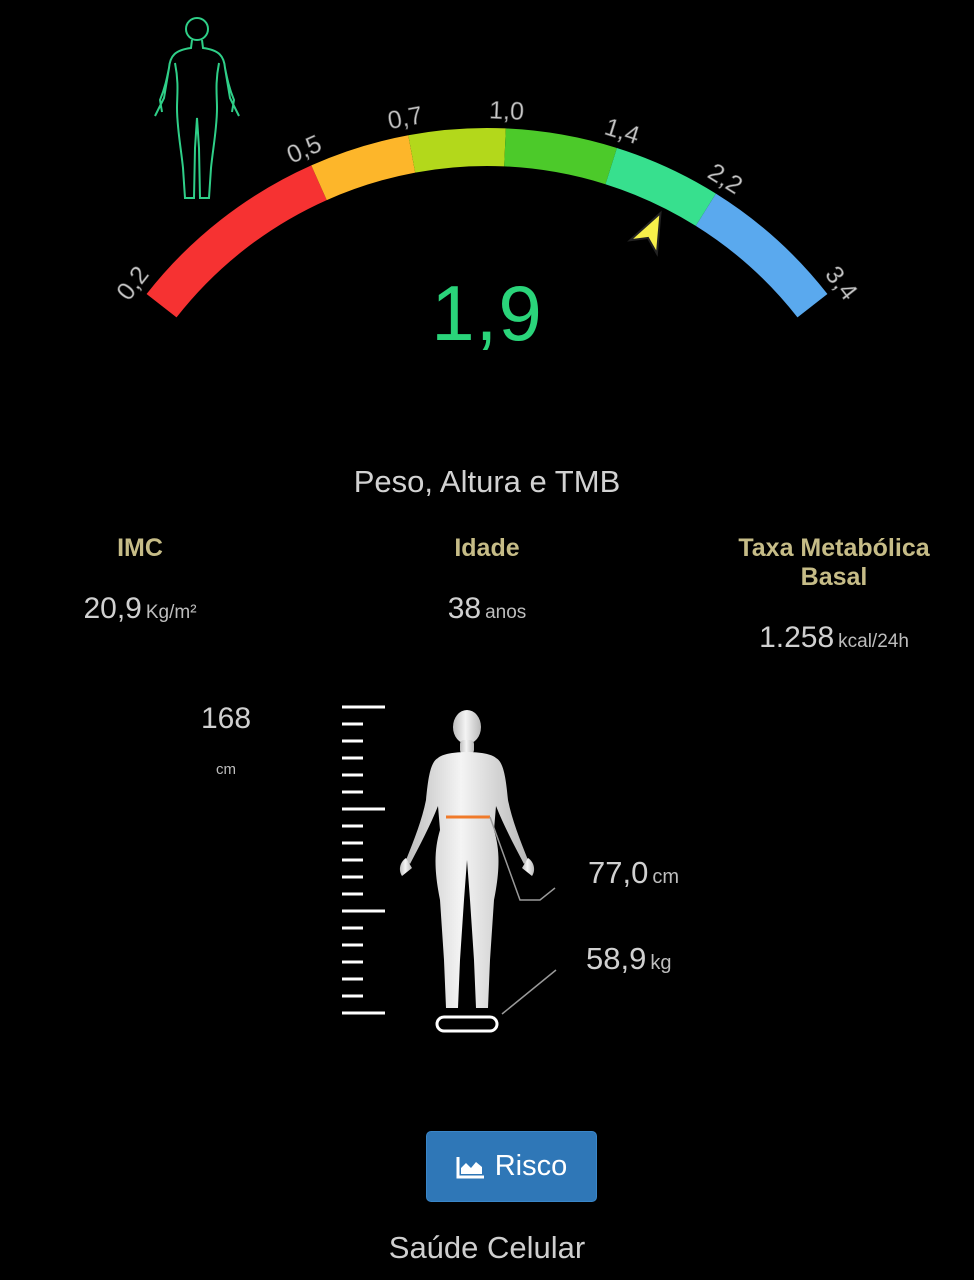 Image resolution: width=974 pixels, height=1280 pixels. What do you see at coordinates (470, 1167) in the screenshot?
I see `area-chart-icon` at bounding box center [470, 1167].